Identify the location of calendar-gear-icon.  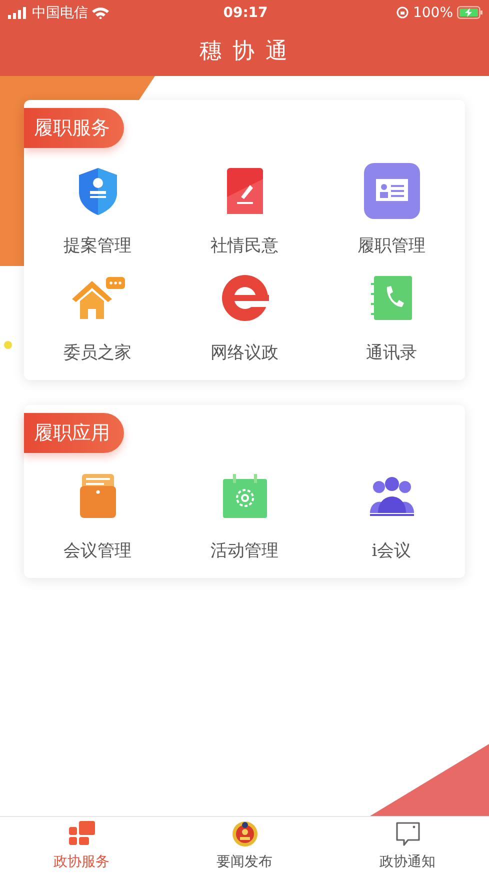
(245, 496).